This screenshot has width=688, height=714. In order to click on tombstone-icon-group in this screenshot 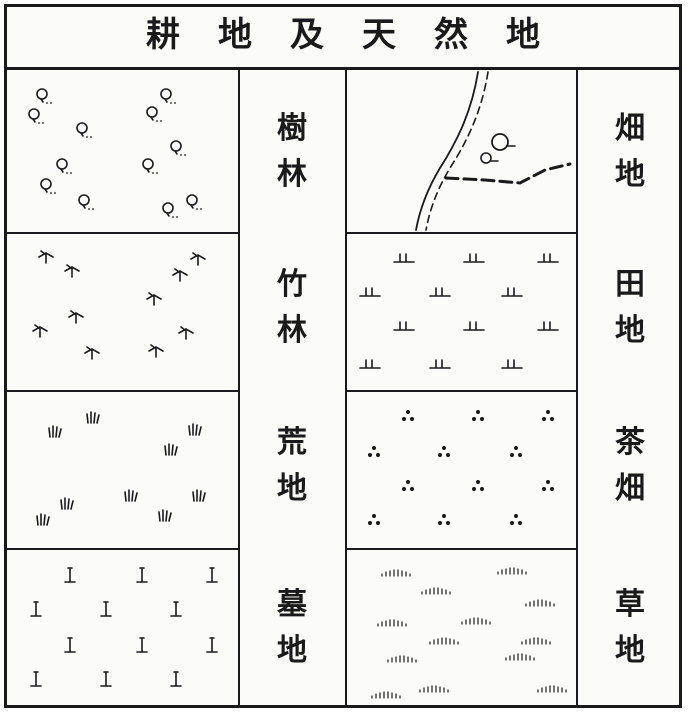, I will do `click(124, 627)`.